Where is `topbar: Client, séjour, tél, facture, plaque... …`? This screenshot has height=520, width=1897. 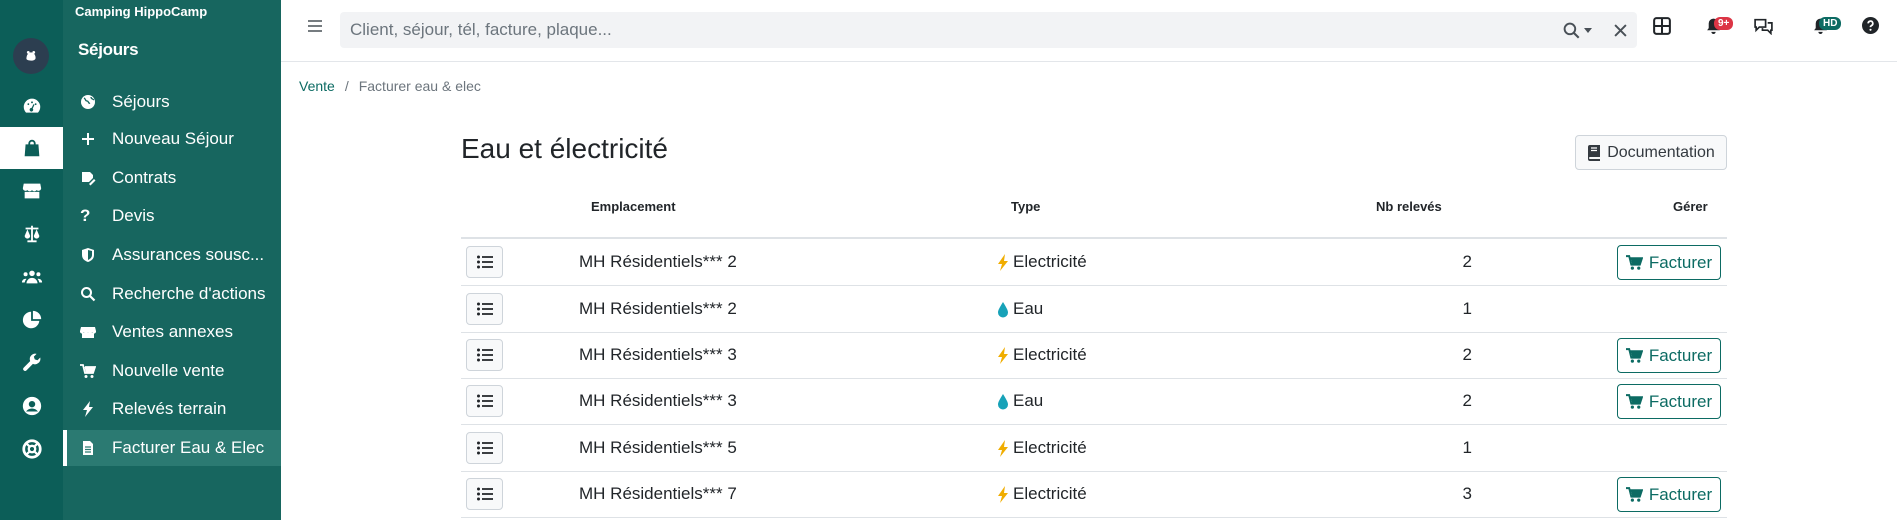 topbar: Client, séjour, tél, facture, plaque... … is located at coordinates (1089, 31).